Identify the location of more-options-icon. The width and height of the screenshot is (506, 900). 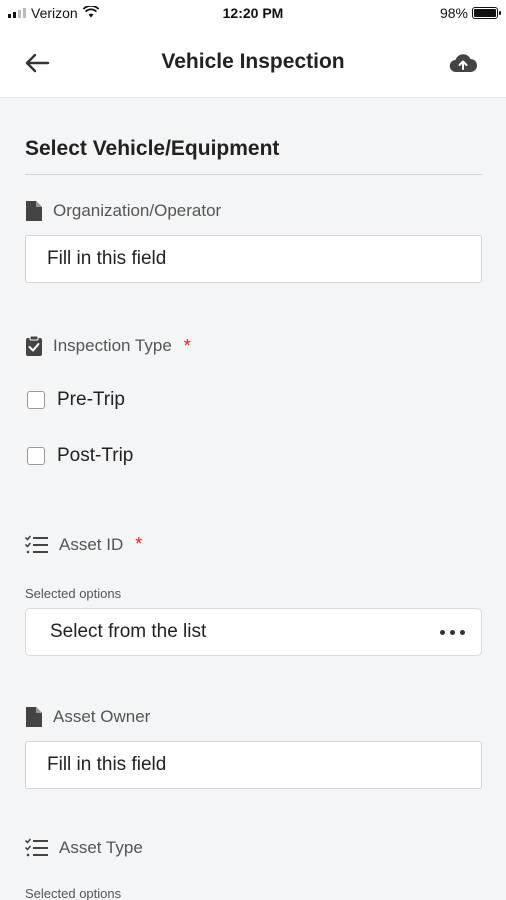
(452, 632).